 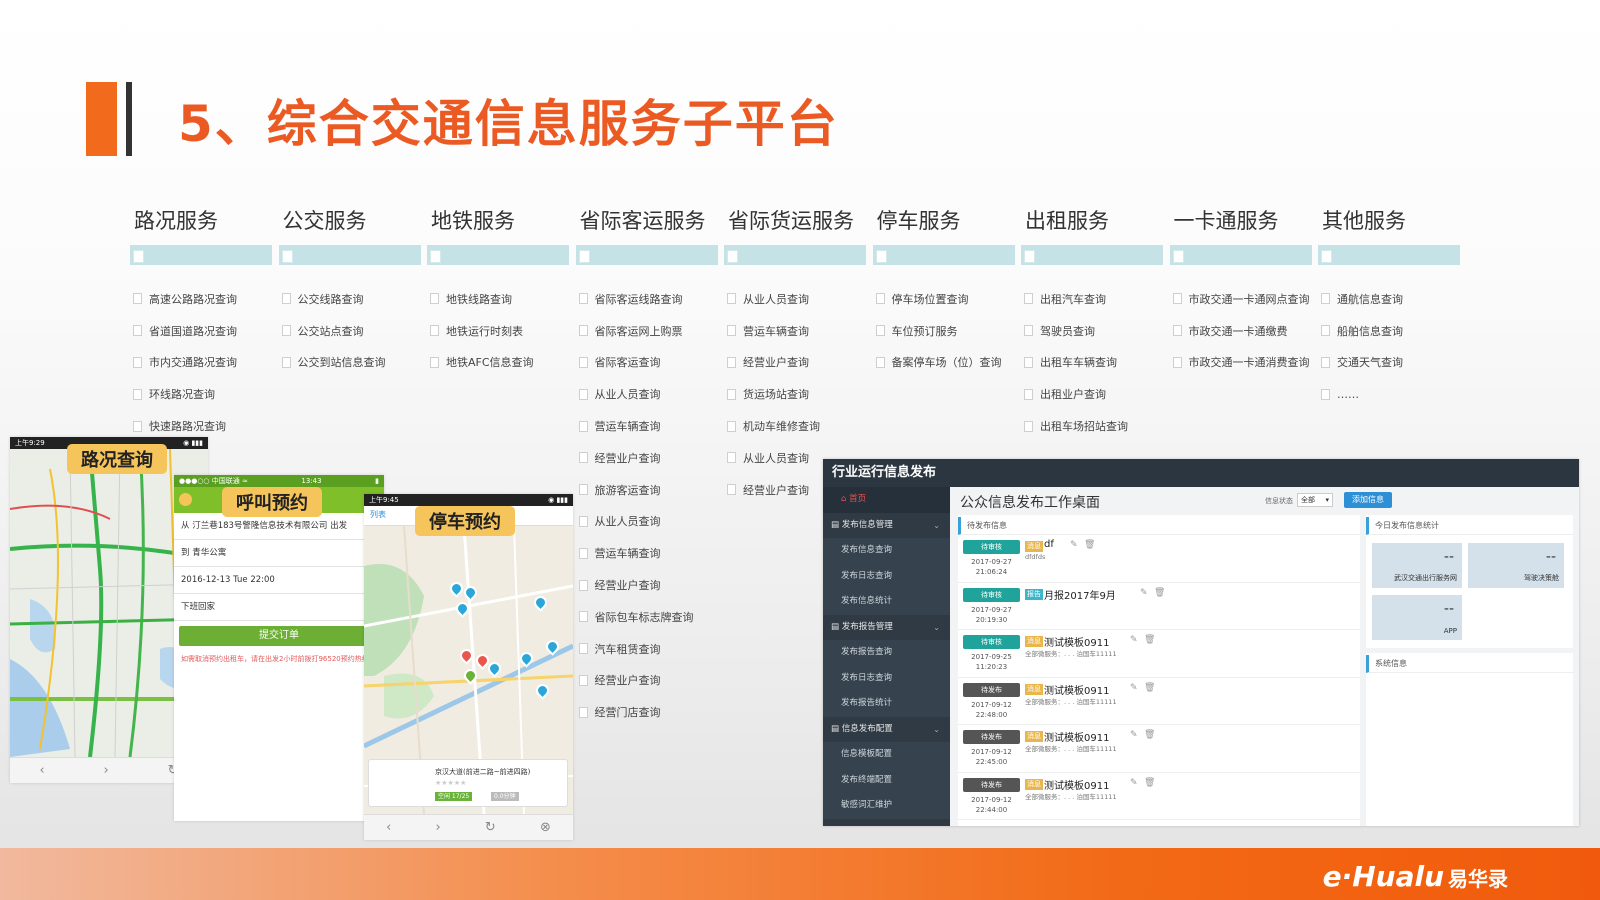 What do you see at coordinates (647, 331) in the screenshot?
I see `service-item: 省际客运网上购票` at bounding box center [647, 331].